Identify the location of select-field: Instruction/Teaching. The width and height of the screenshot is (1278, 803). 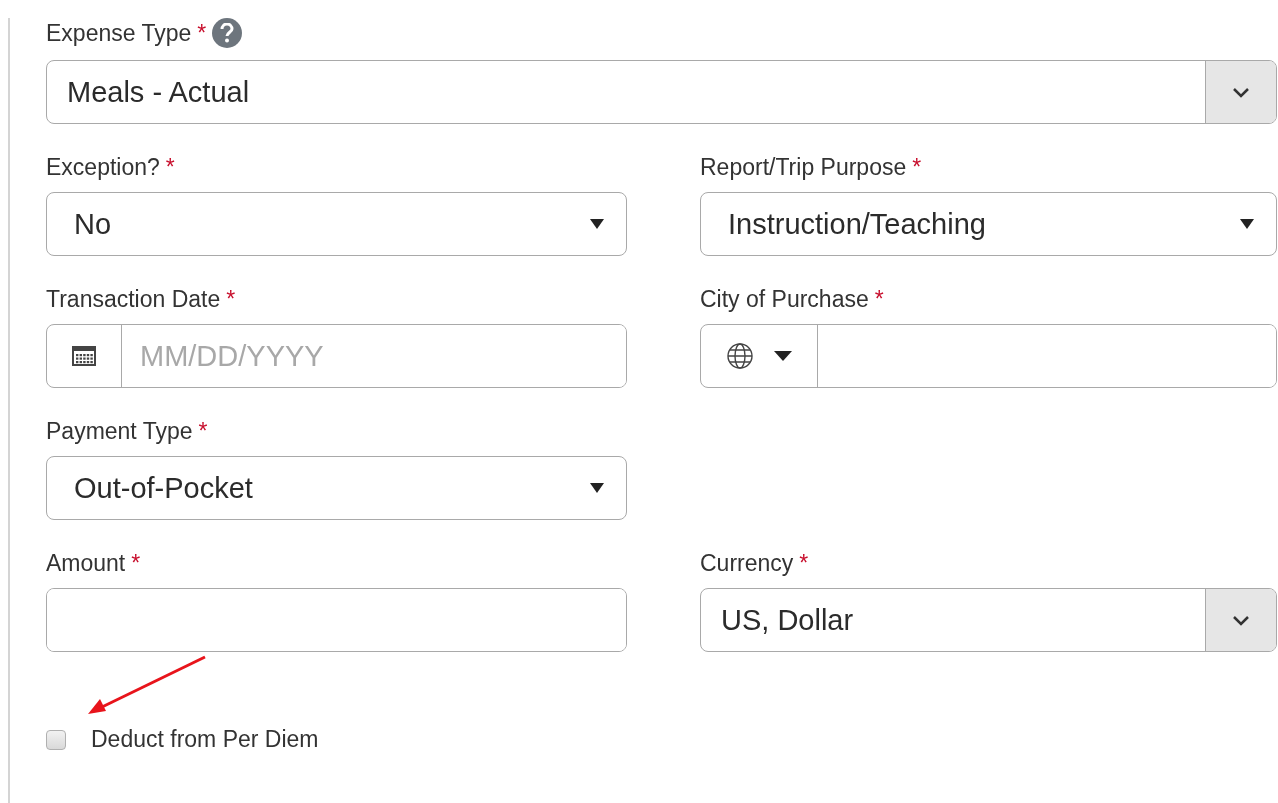
(988, 224).